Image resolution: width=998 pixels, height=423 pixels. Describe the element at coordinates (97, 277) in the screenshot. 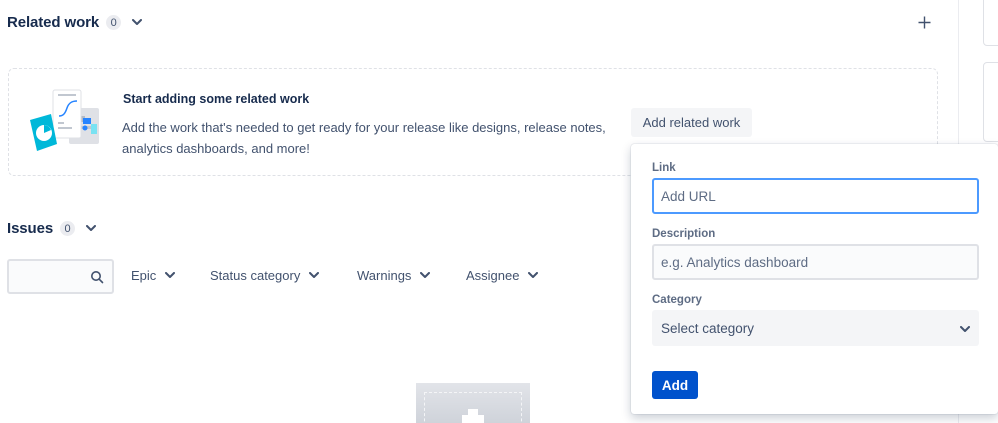

I see `search-icon` at that location.